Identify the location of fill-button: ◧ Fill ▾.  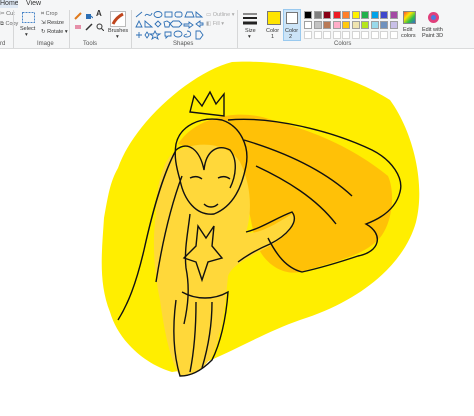
(215, 24).